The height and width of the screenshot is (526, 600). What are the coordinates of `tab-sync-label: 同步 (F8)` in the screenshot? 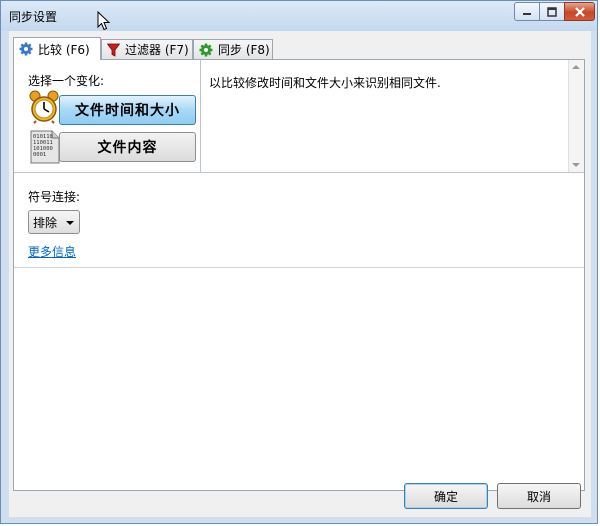 It's located at (244, 50).